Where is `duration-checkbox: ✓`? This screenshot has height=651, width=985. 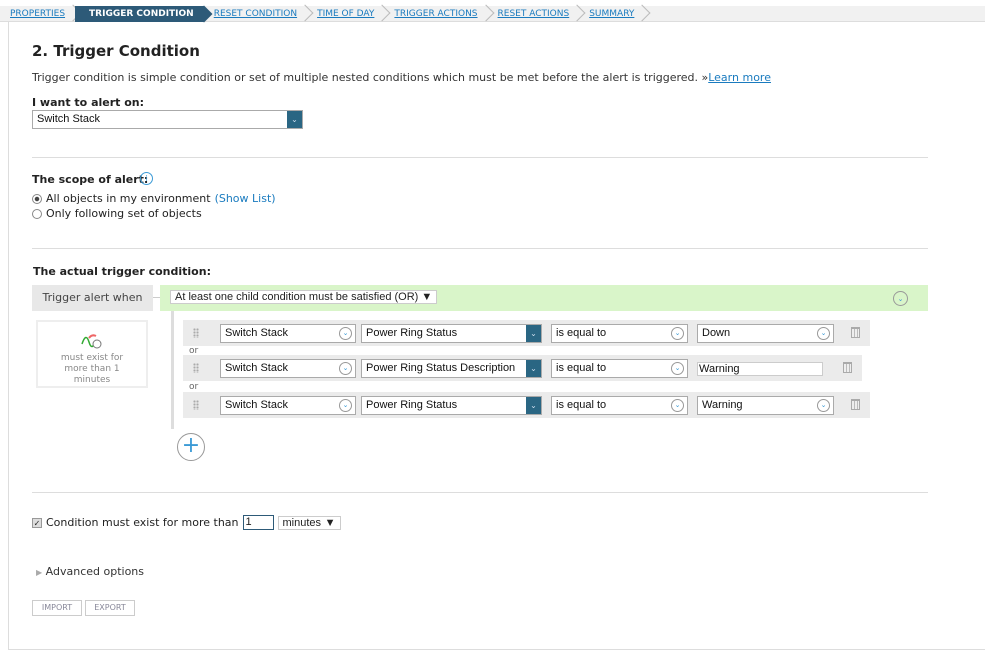
duration-checkbox: ✓ is located at coordinates (37, 522).